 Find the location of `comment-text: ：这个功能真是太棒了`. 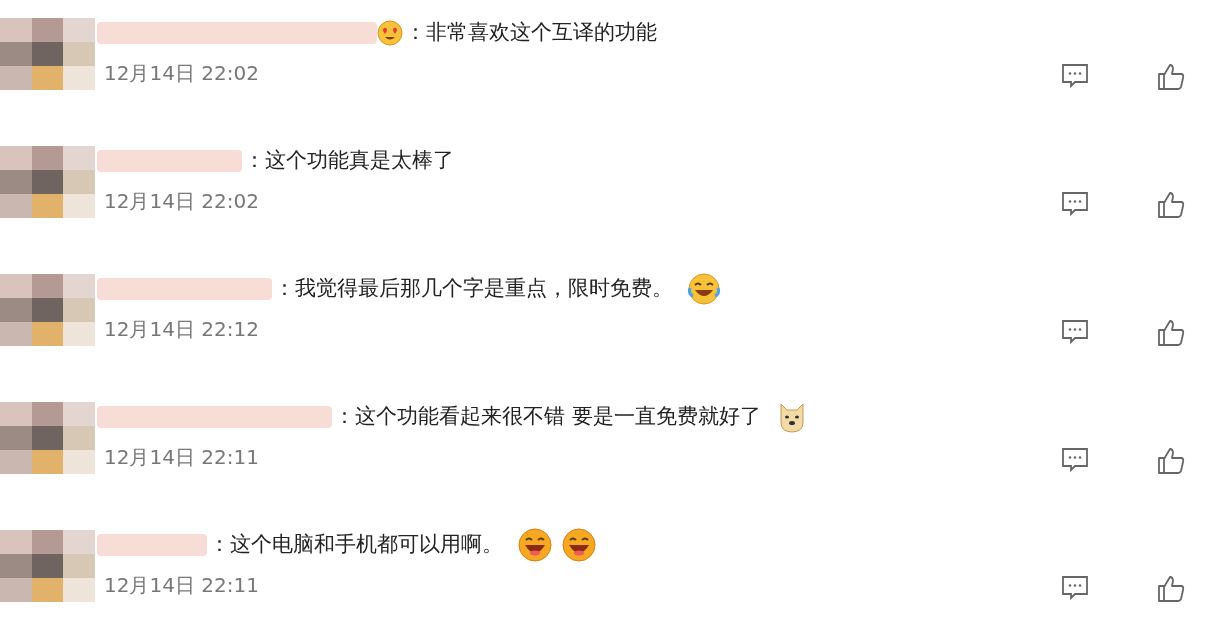

comment-text: ：这个功能真是太棒了 is located at coordinates (349, 161).